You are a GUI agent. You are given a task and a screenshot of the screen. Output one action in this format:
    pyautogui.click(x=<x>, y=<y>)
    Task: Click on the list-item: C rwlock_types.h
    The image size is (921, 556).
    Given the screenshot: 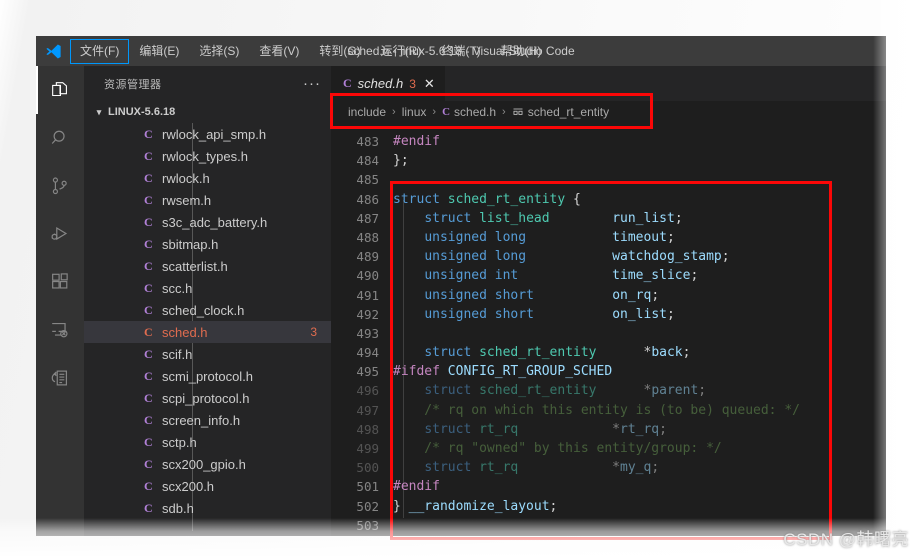 What is the action you would take?
    pyautogui.click(x=207, y=156)
    